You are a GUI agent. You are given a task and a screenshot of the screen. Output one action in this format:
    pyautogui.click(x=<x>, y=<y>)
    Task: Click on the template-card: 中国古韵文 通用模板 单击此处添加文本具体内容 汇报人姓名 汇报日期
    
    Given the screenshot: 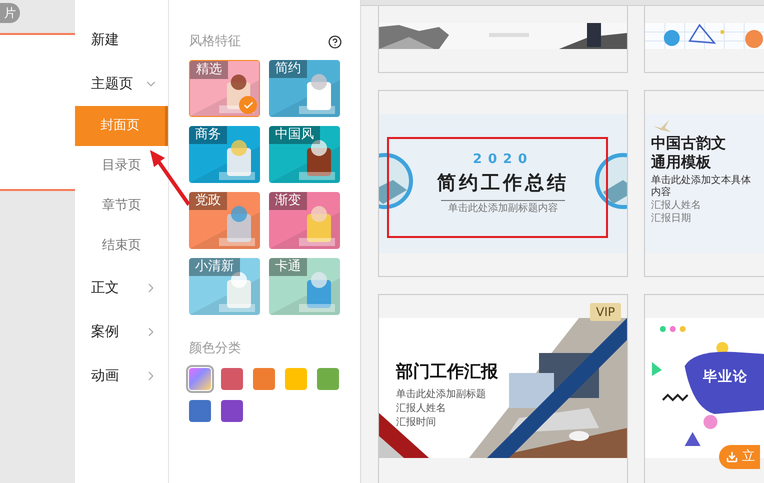 What is the action you would take?
    pyautogui.click(x=704, y=183)
    